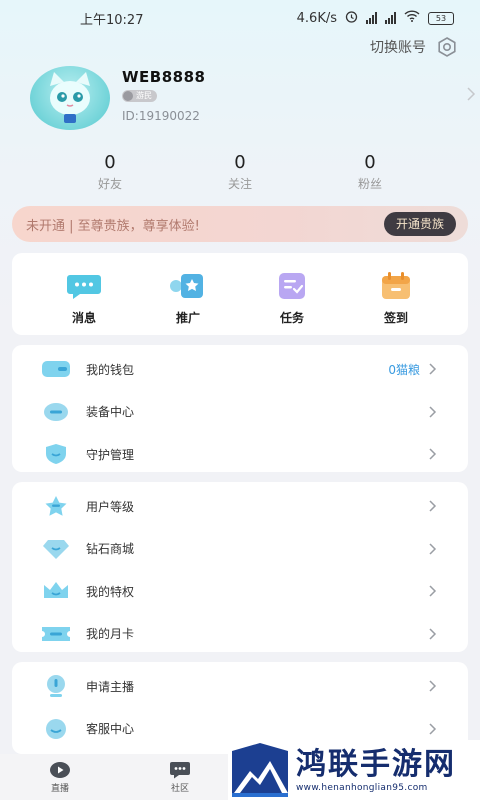 Image resolution: width=480 pixels, height=800 pixels. I want to click on quick-action-promote: 推广, so click(188, 294).